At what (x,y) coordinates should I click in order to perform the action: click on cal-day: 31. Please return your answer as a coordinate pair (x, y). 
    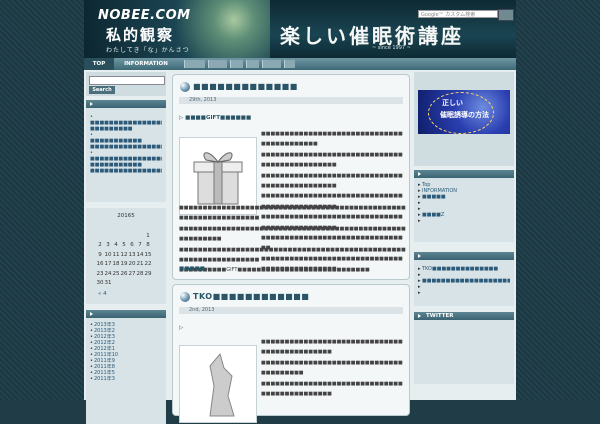
    Looking at the image, I should click on (108, 283).